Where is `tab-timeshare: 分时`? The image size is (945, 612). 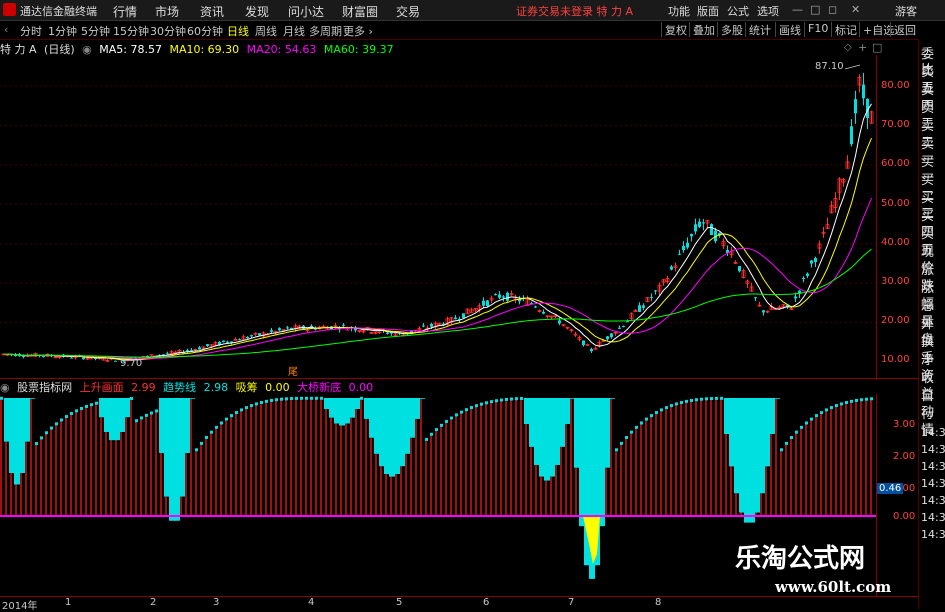
tab-timeshare: 分时 is located at coordinates (31, 31).